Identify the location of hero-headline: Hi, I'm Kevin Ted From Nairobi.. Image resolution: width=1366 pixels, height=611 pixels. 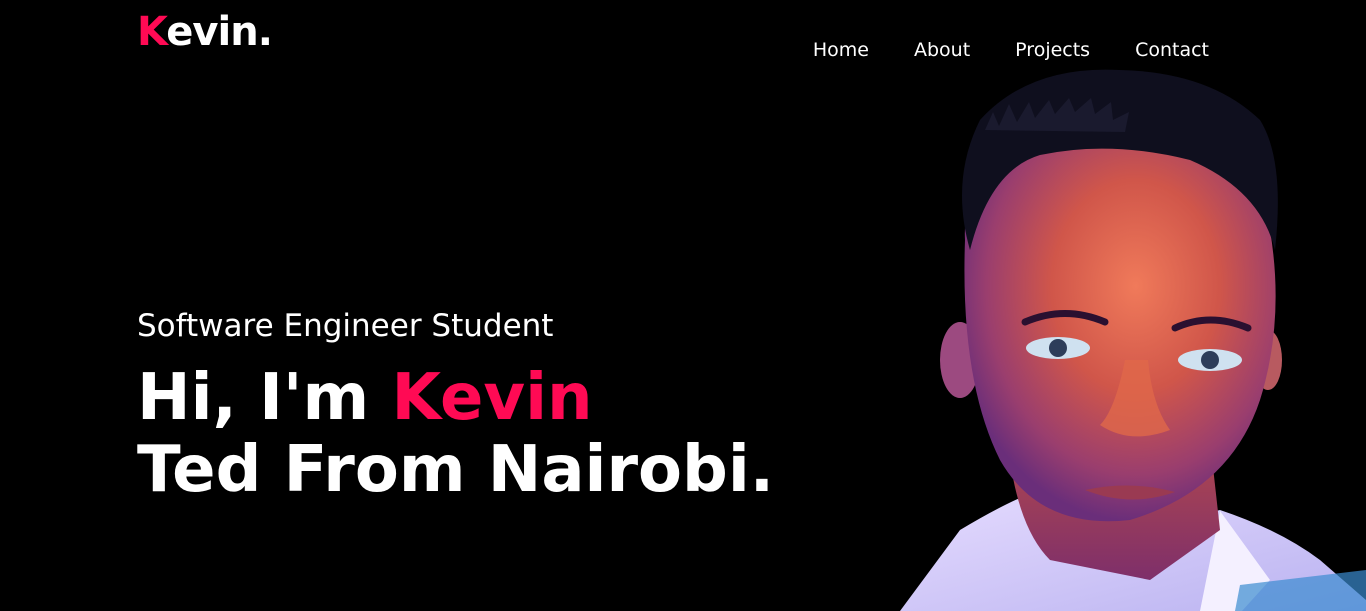
(455, 434).